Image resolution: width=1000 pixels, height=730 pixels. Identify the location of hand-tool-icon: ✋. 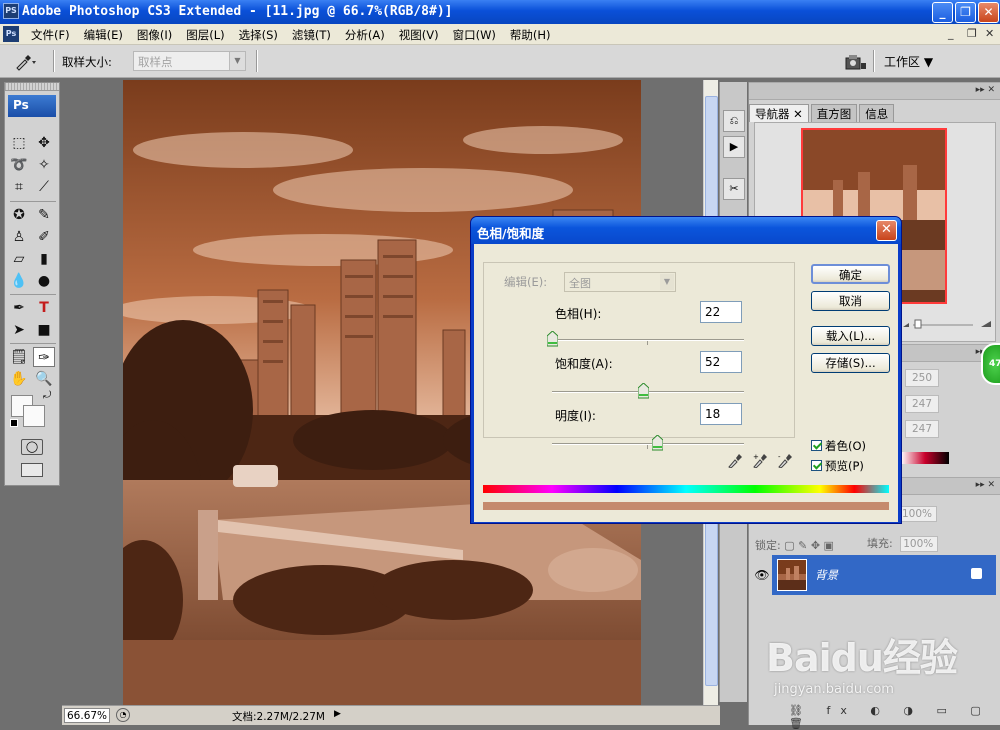
(19, 379).